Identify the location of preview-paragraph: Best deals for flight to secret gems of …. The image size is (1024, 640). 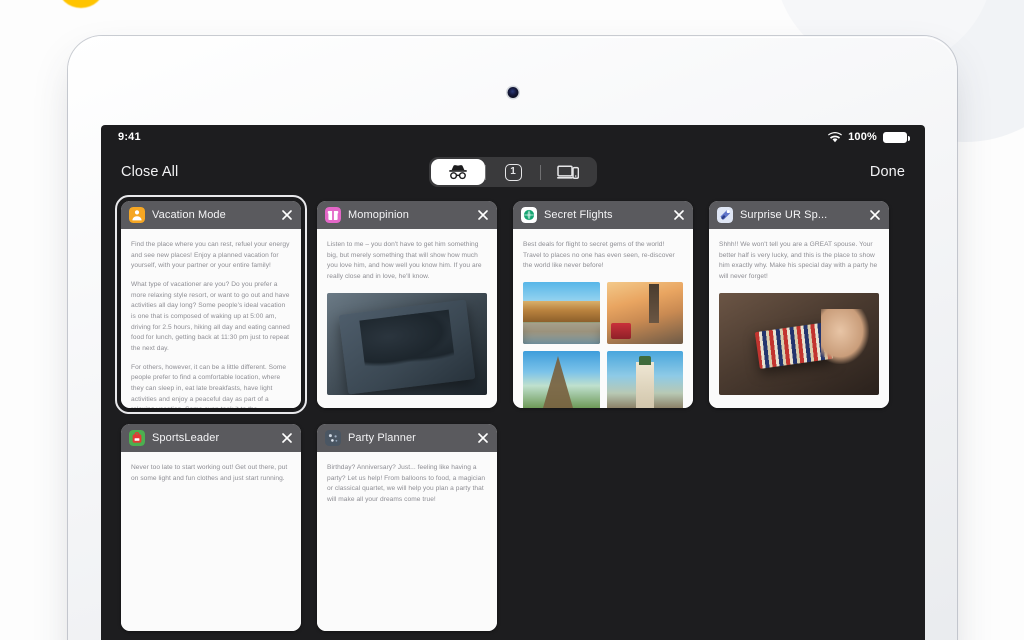
(599, 255).